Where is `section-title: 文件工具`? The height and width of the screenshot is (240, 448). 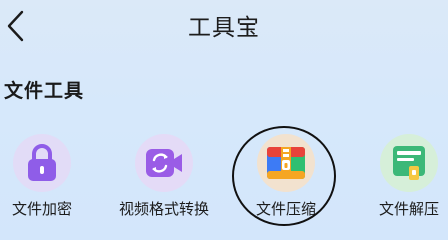
section-title: 文件工具 is located at coordinates (44, 91).